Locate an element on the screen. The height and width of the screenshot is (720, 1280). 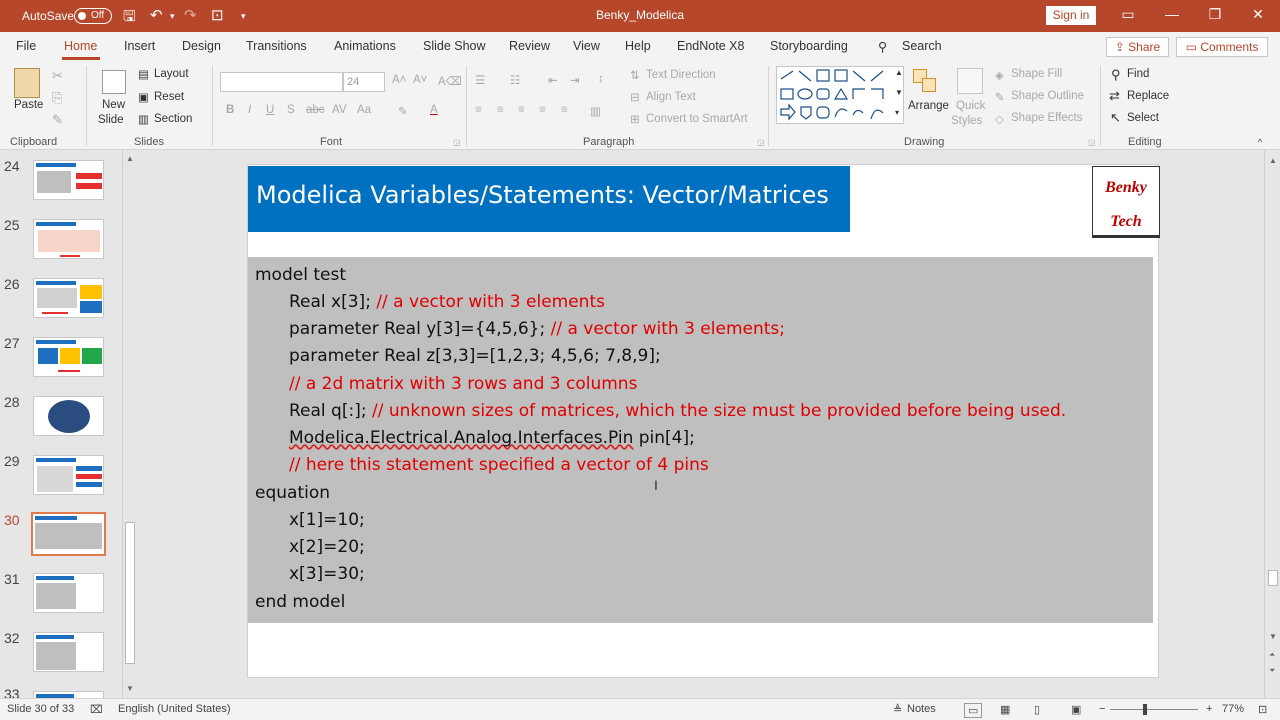
slideshow-view-icon: ▣ is located at coordinates (1076, 709).